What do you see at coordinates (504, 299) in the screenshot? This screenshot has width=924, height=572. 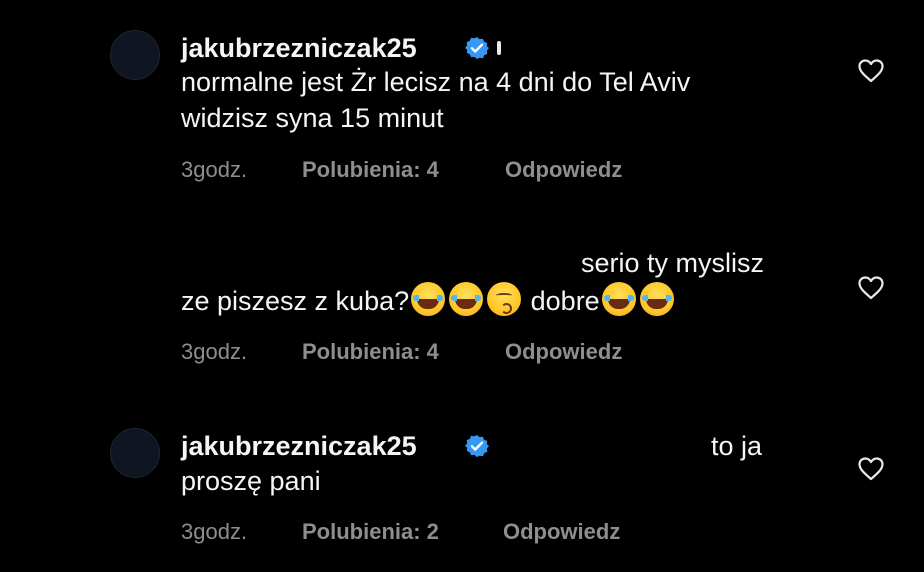 I see `kissing-face-icon` at bounding box center [504, 299].